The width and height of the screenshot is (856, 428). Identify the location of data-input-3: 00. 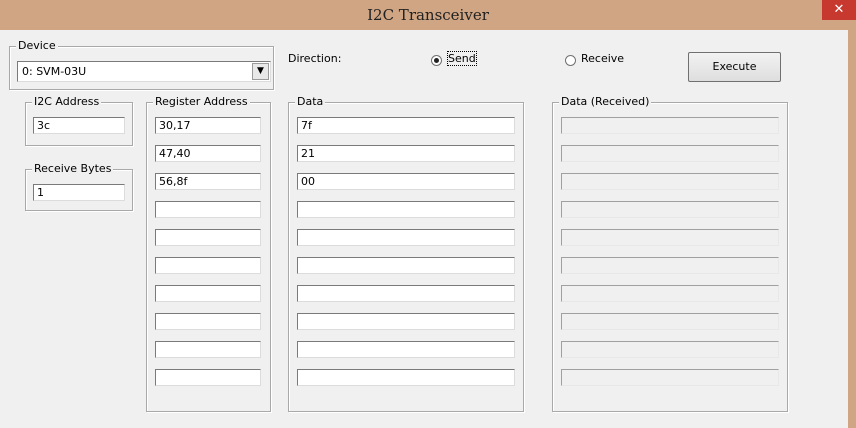
(406, 181).